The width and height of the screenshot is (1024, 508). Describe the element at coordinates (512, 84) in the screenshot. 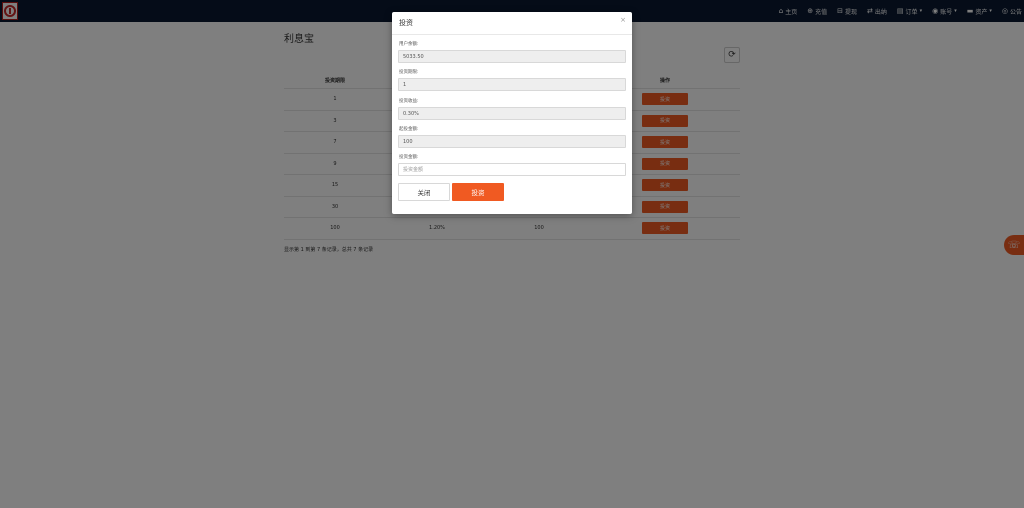

I see `term-field: 1` at that location.